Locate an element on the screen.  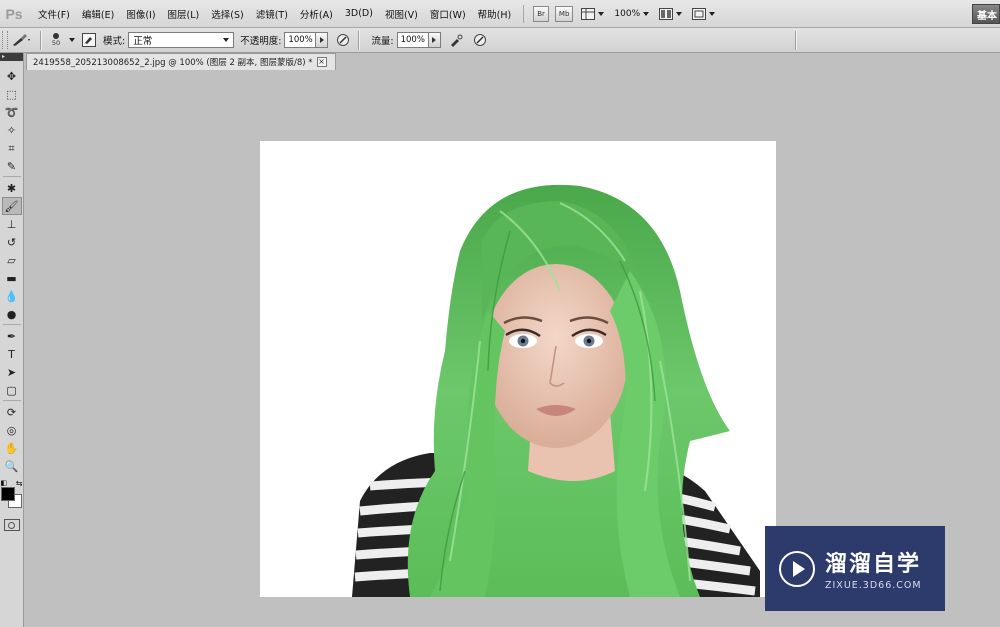
3d-rotate-tool: ⟳ is located at coordinates (12, 412).